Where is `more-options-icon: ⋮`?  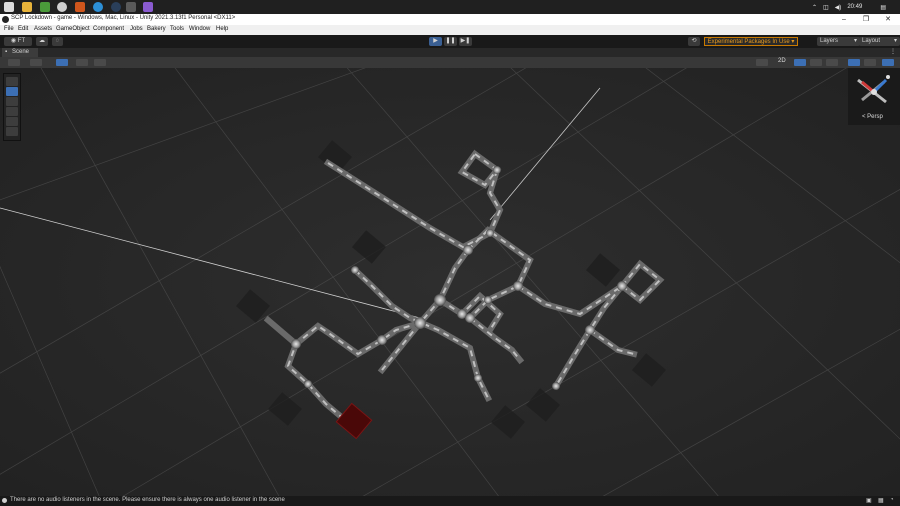 more-options-icon: ⋮ is located at coordinates (893, 51).